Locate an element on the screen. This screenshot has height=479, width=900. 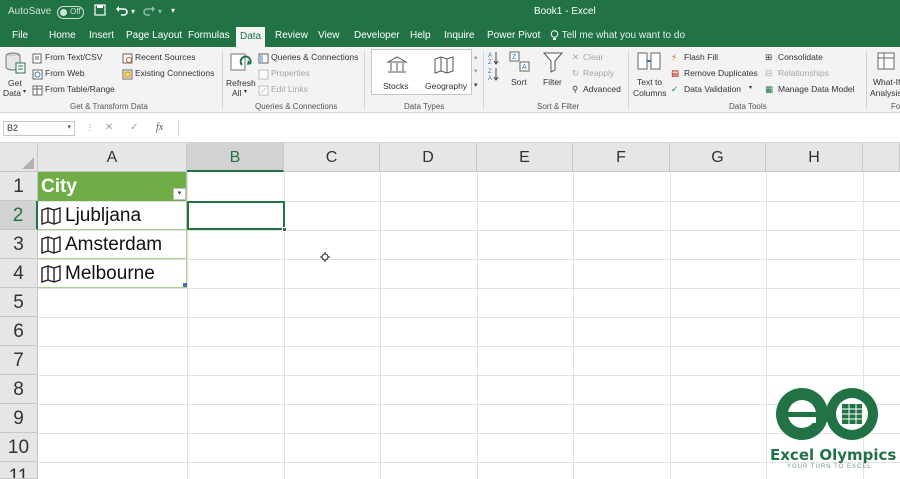
tab-view: View is located at coordinates (329, 36).